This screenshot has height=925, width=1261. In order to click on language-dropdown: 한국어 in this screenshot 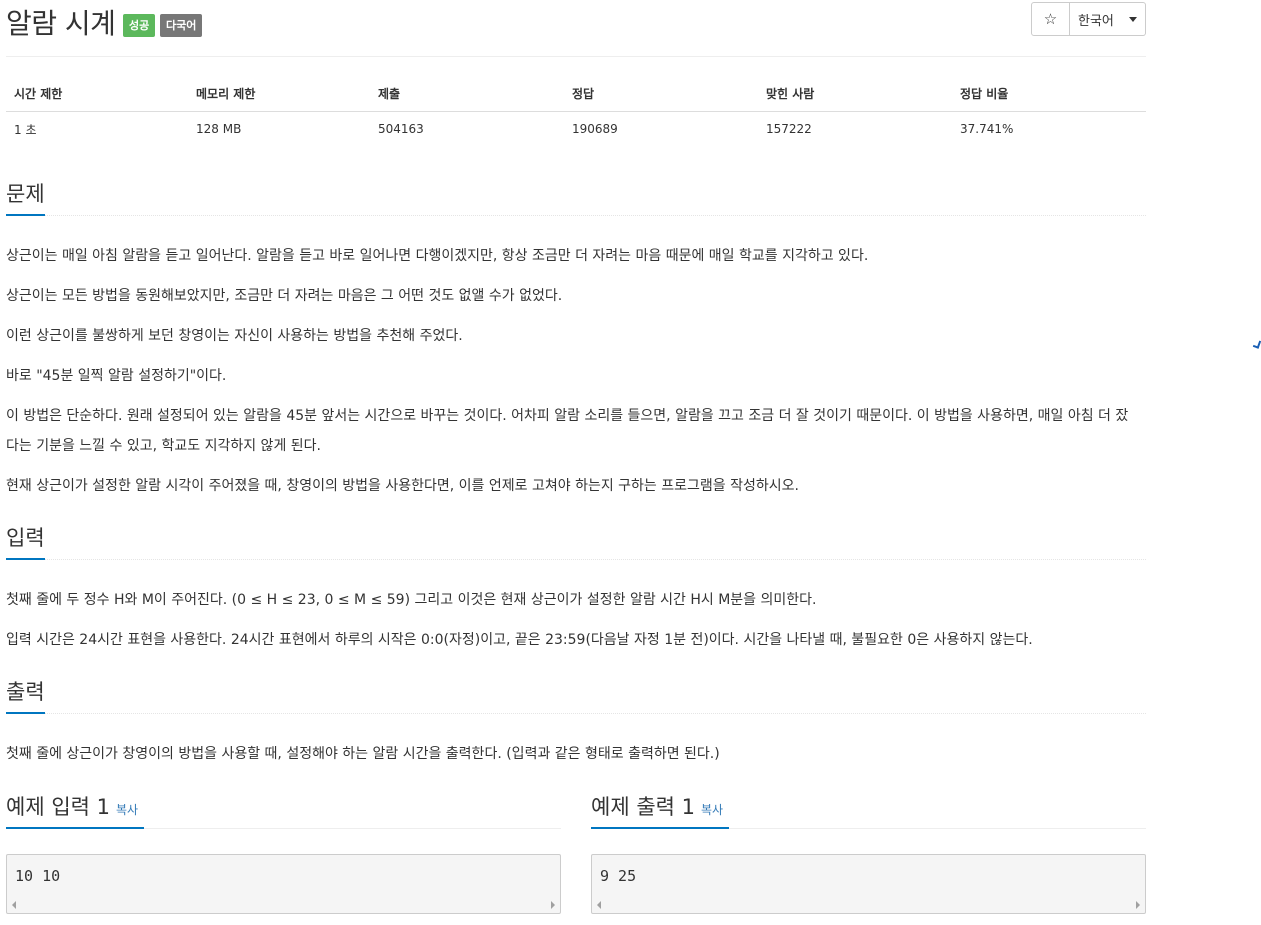, I will do `click(1108, 19)`.